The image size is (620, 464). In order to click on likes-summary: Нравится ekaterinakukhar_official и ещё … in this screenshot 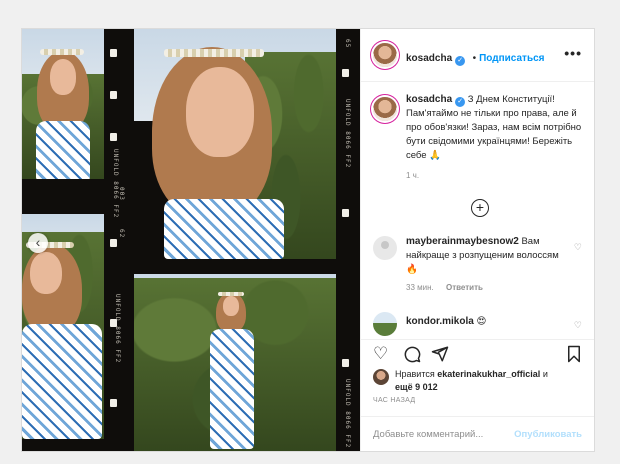, I will do `click(471, 381)`.